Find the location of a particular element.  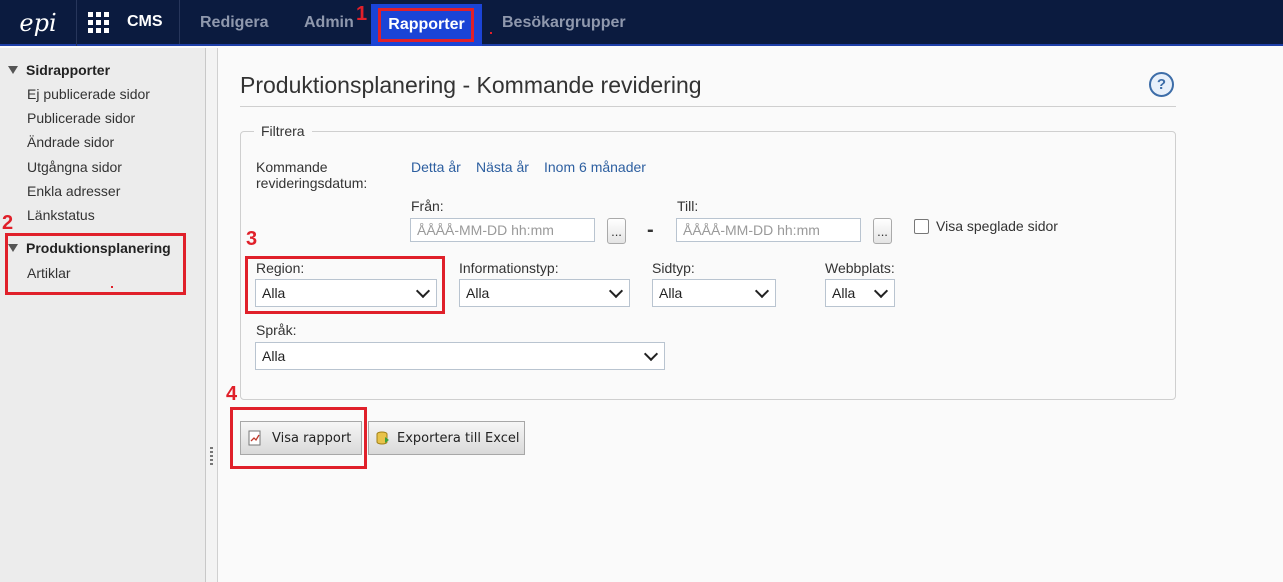

show-report-label: Visa rapport is located at coordinates (312, 438).